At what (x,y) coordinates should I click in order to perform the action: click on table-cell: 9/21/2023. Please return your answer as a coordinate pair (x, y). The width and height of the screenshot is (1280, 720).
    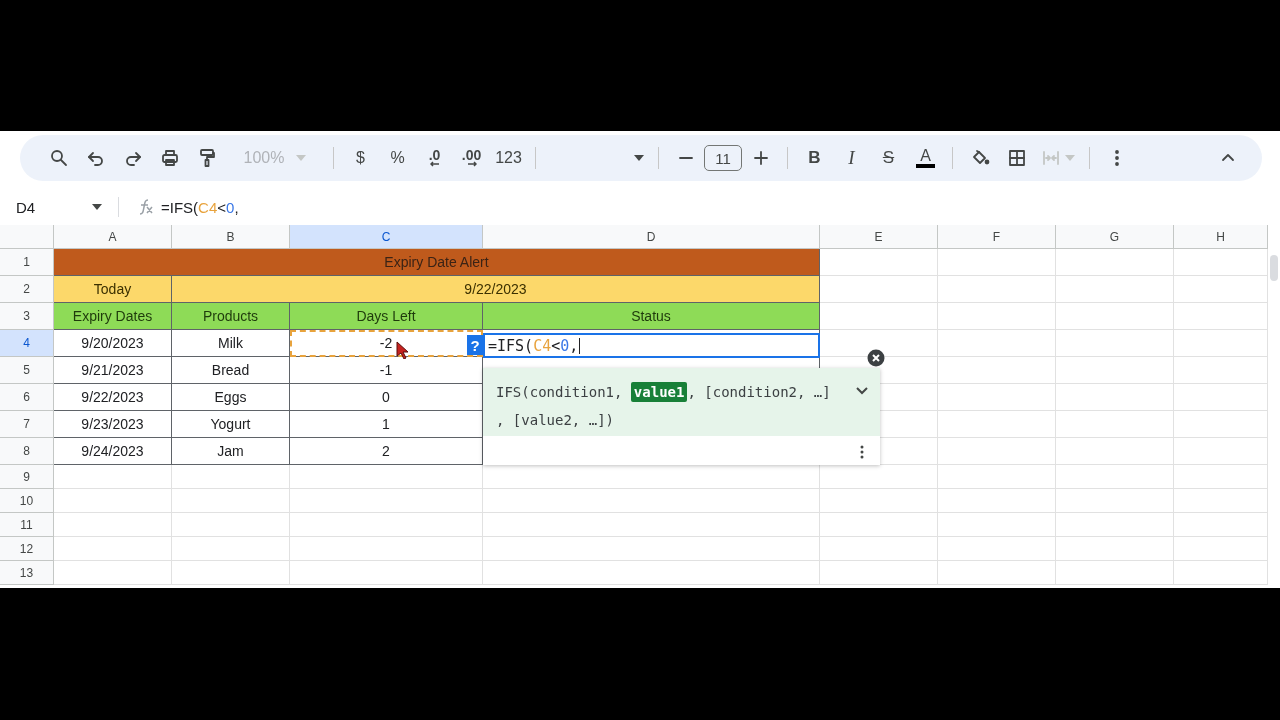
    Looking at the image, I should click on (113, 370).